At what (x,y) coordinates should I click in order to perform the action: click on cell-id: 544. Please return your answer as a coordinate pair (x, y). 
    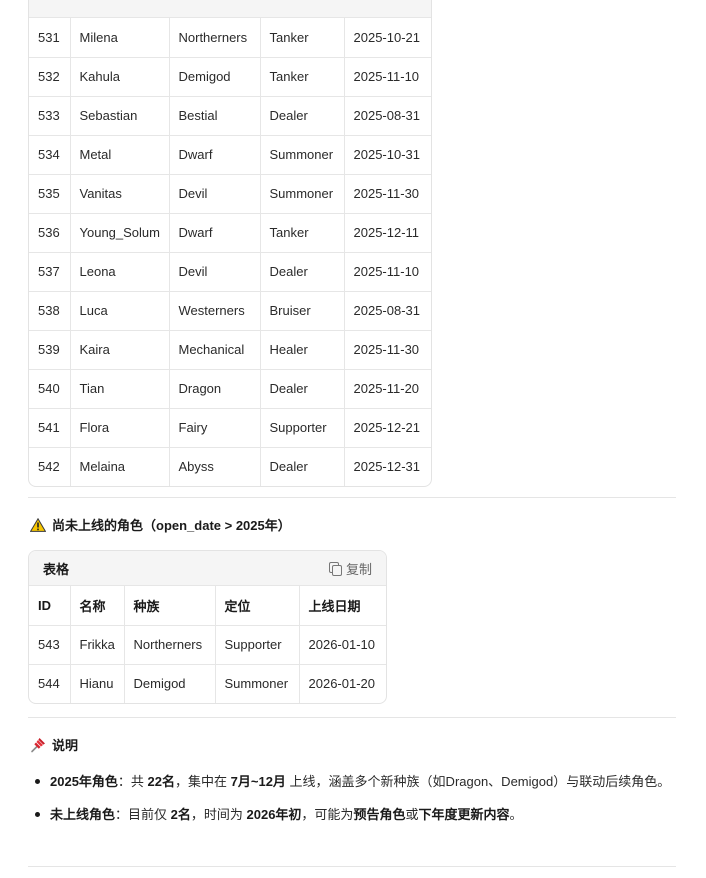
    Looking at the image, I should click on (50, 683).